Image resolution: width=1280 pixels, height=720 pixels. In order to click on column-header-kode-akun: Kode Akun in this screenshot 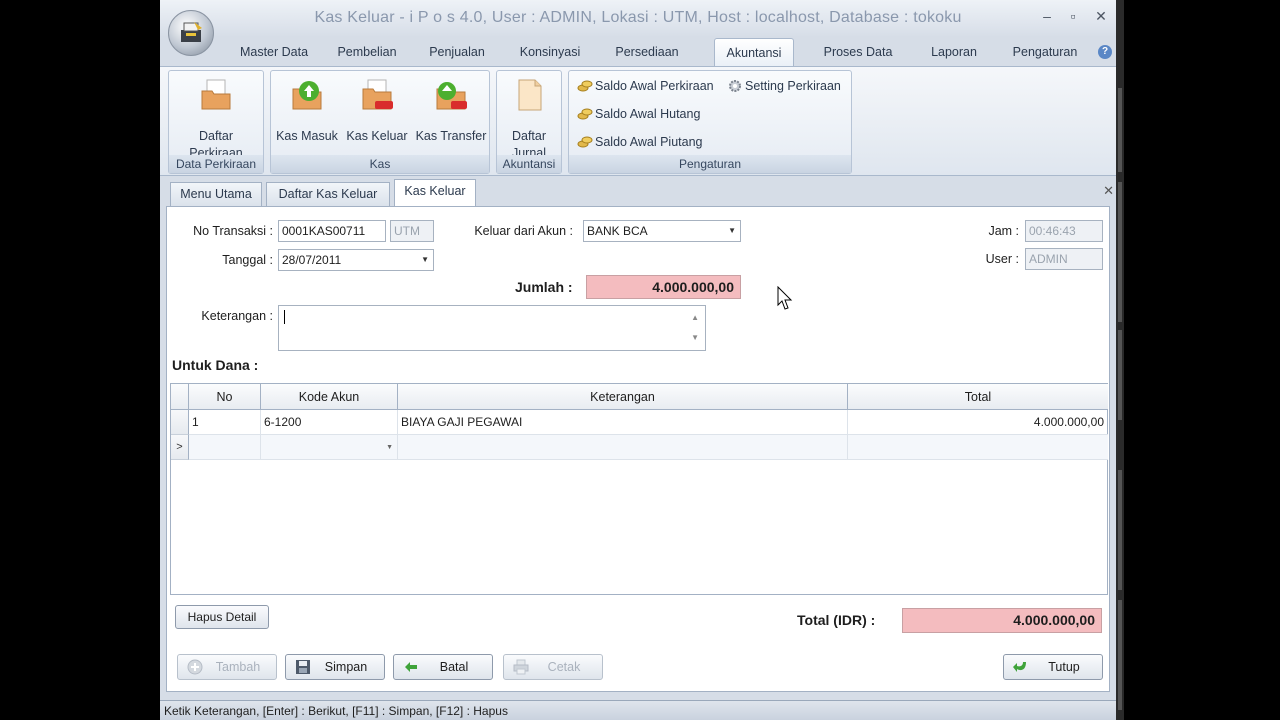, I will do `click(329, 397)`.